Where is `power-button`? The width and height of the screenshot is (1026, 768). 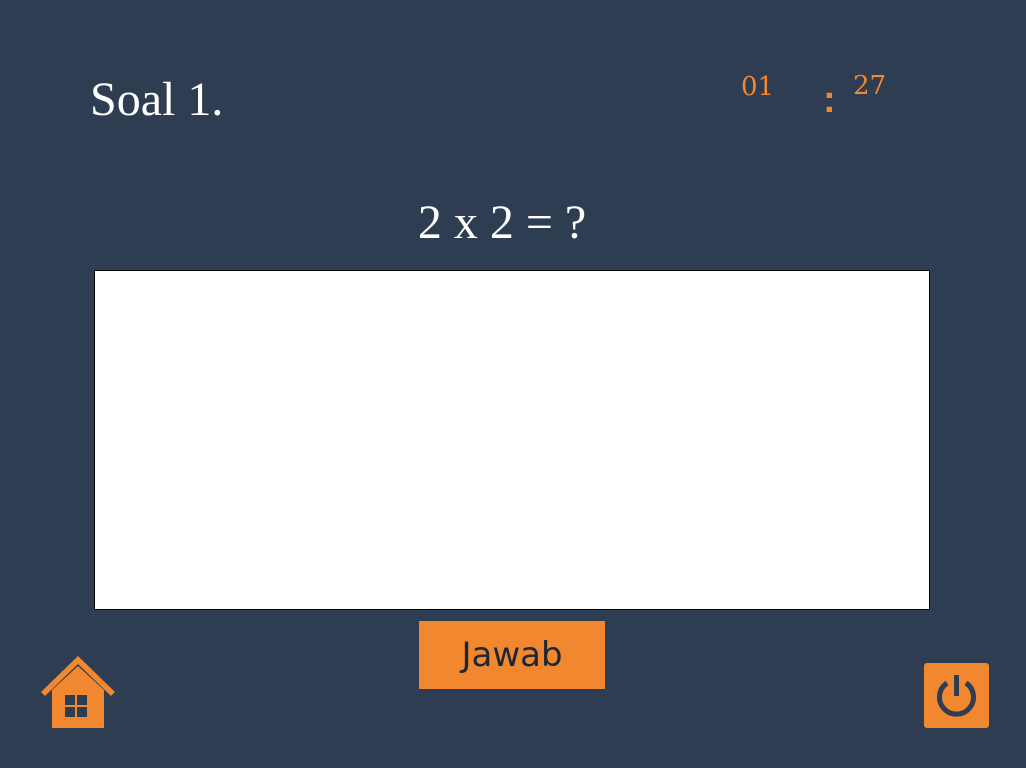 power-button is located at coordinates (956, 695).